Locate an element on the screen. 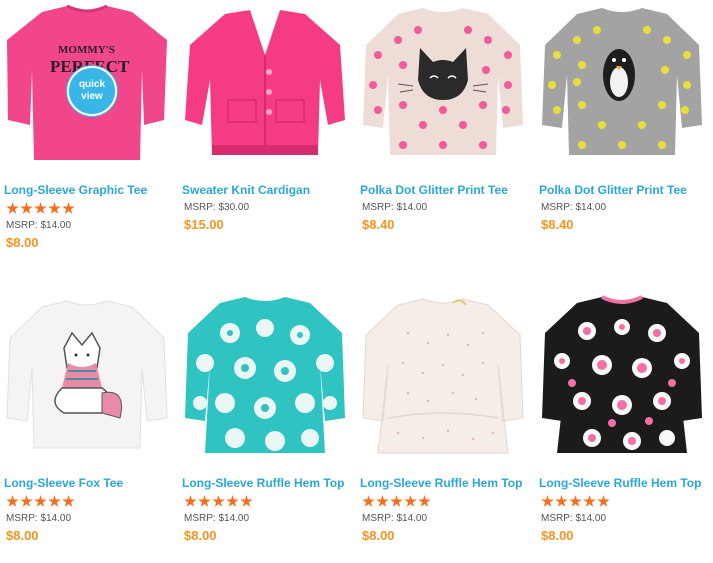  quick-view-button: quick view is located at coordinates (92, 91).